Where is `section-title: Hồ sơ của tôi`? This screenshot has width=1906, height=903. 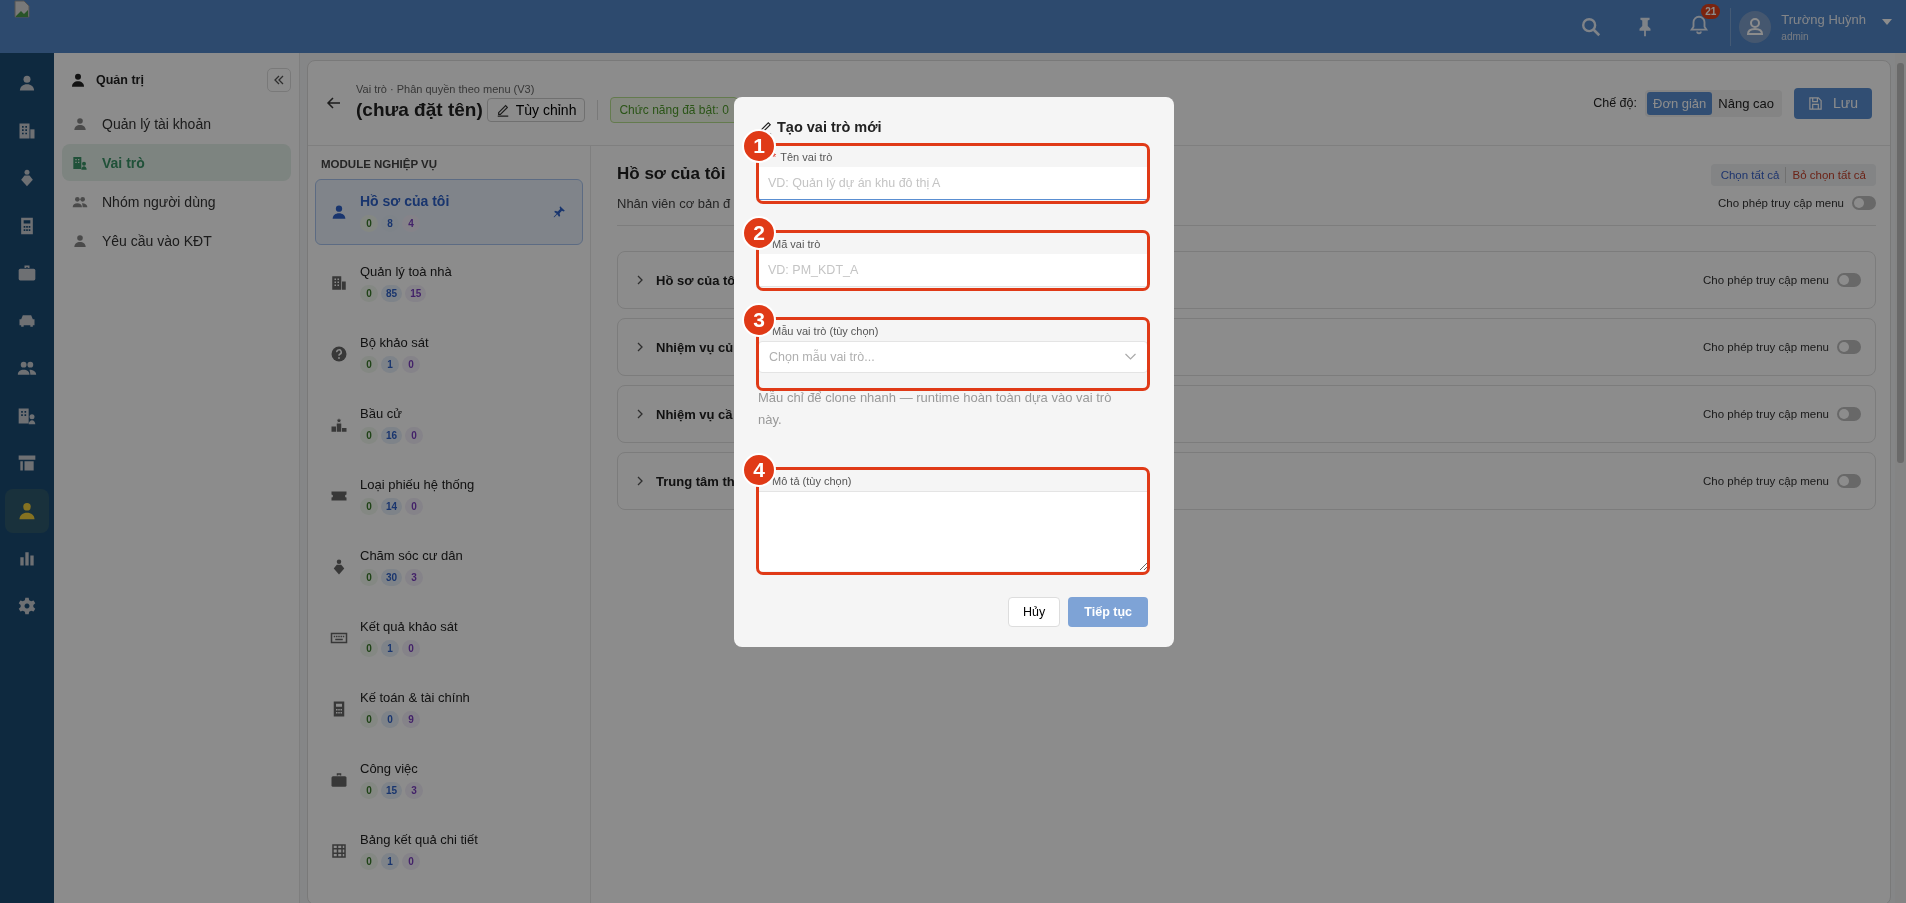
section-title: Hồ sơ của tôi is located at coordinates (672, 174).